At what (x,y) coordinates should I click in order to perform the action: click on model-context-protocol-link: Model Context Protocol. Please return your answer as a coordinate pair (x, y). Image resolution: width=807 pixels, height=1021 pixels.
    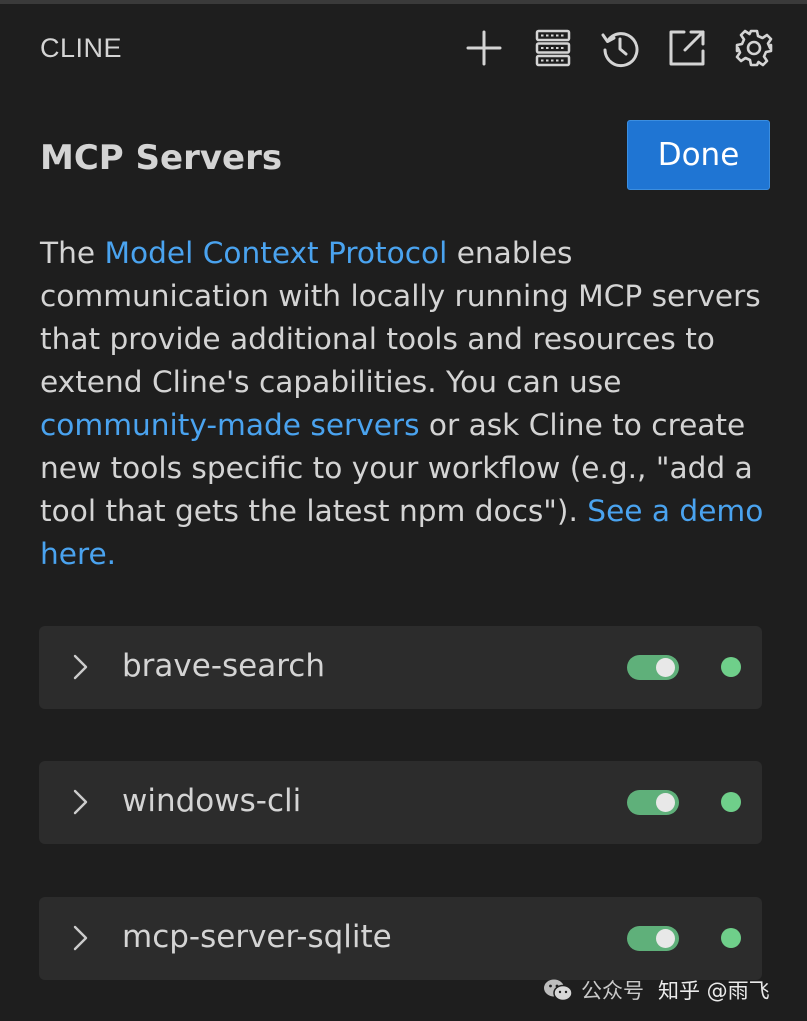
    Looking at the image, I should click on (275, 253).